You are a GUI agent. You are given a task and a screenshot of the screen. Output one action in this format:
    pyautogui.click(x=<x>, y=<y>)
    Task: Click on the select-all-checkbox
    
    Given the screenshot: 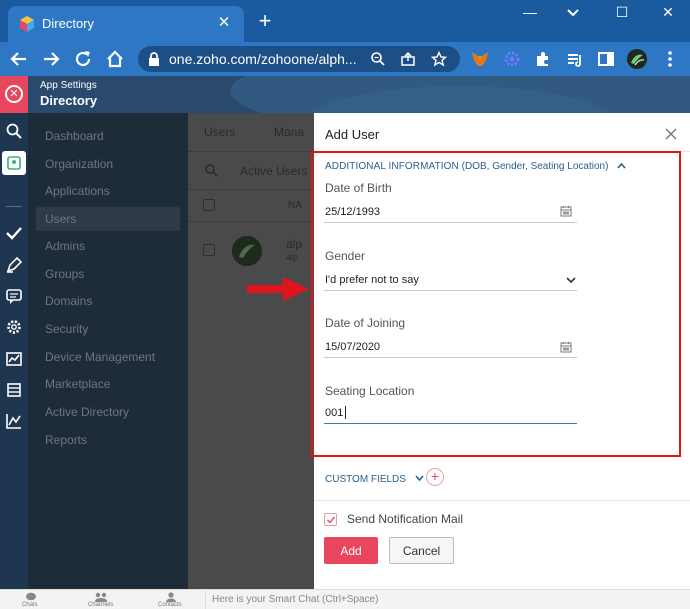 What is the action you would take?
    pyautogui.click(x=209, y=205)
    